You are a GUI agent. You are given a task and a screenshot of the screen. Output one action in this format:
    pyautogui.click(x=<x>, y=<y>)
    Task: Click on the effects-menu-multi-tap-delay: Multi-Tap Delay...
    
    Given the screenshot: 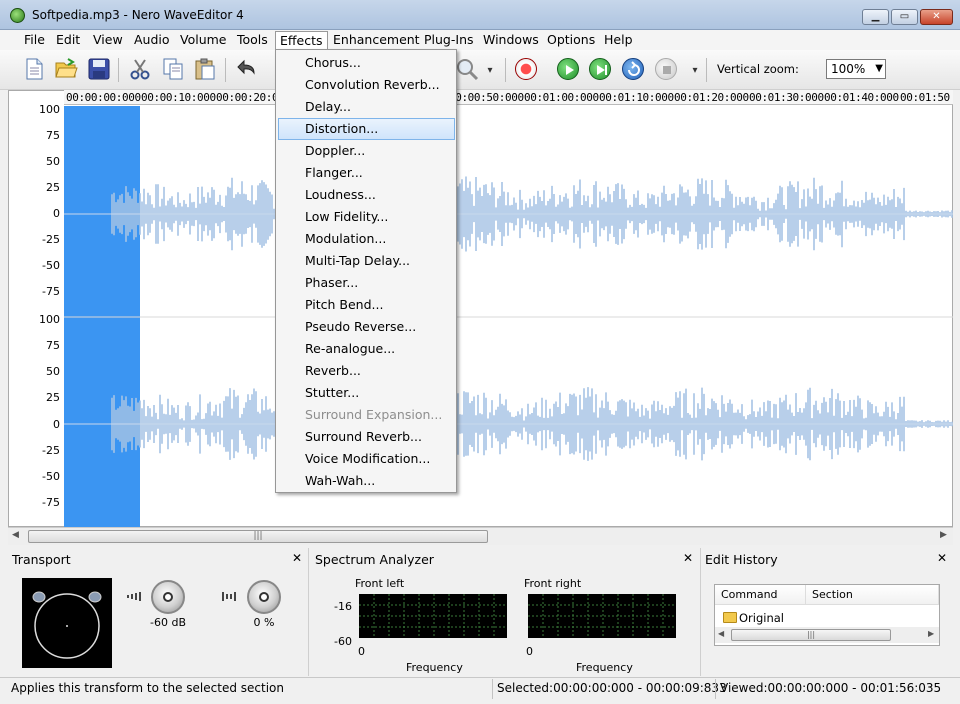 What is the action you would take?
    pyautogui.click(x=366, y=261)
    